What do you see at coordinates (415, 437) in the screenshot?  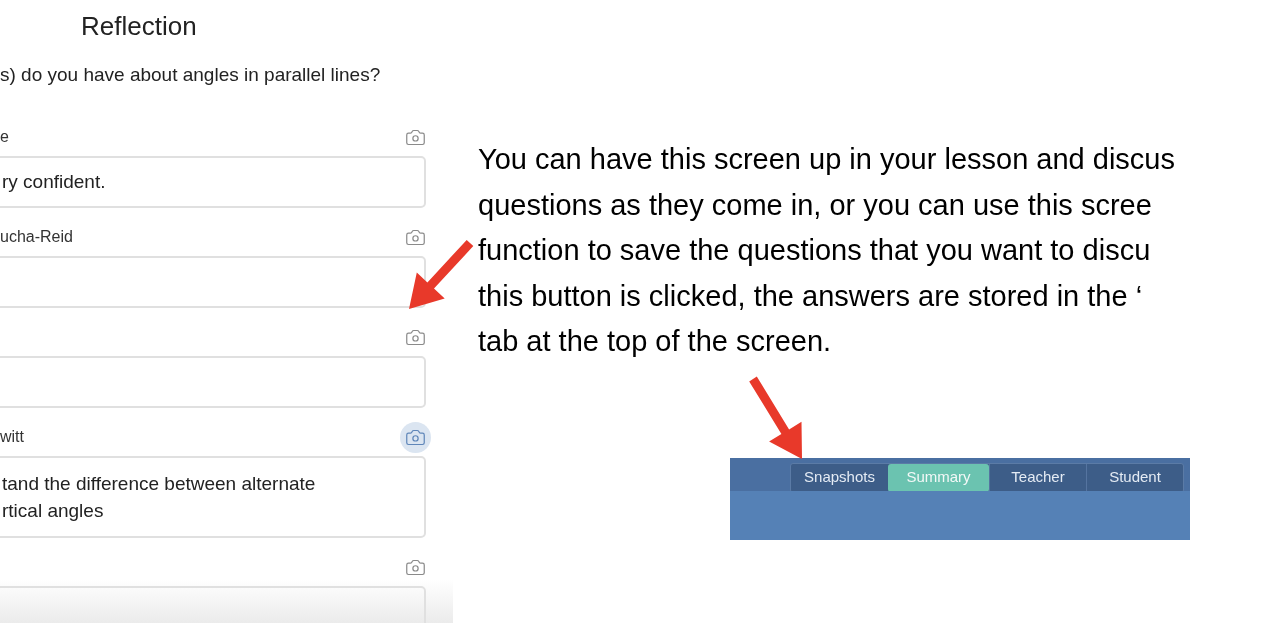 I see `snapshot-button` at bounding box center [415, 437].